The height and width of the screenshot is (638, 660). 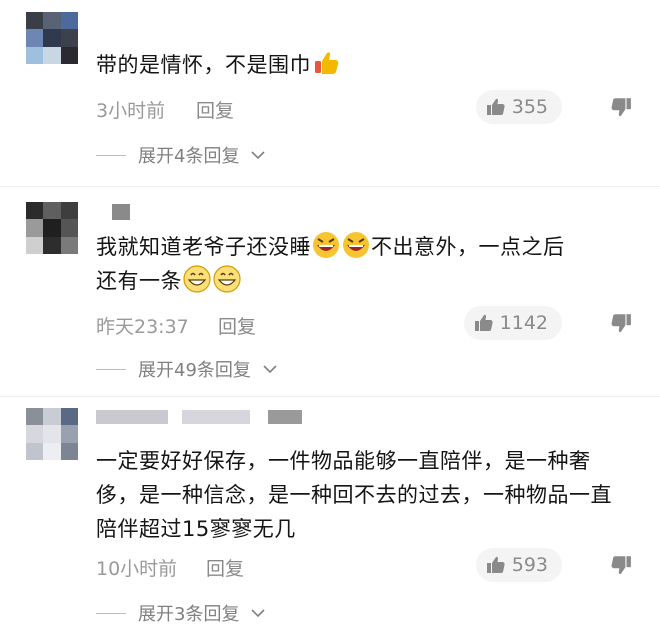 What do you see at coordinates (529, 107) in the screenshot?
I see `like-count: 355` at bounding box center [529, 107].